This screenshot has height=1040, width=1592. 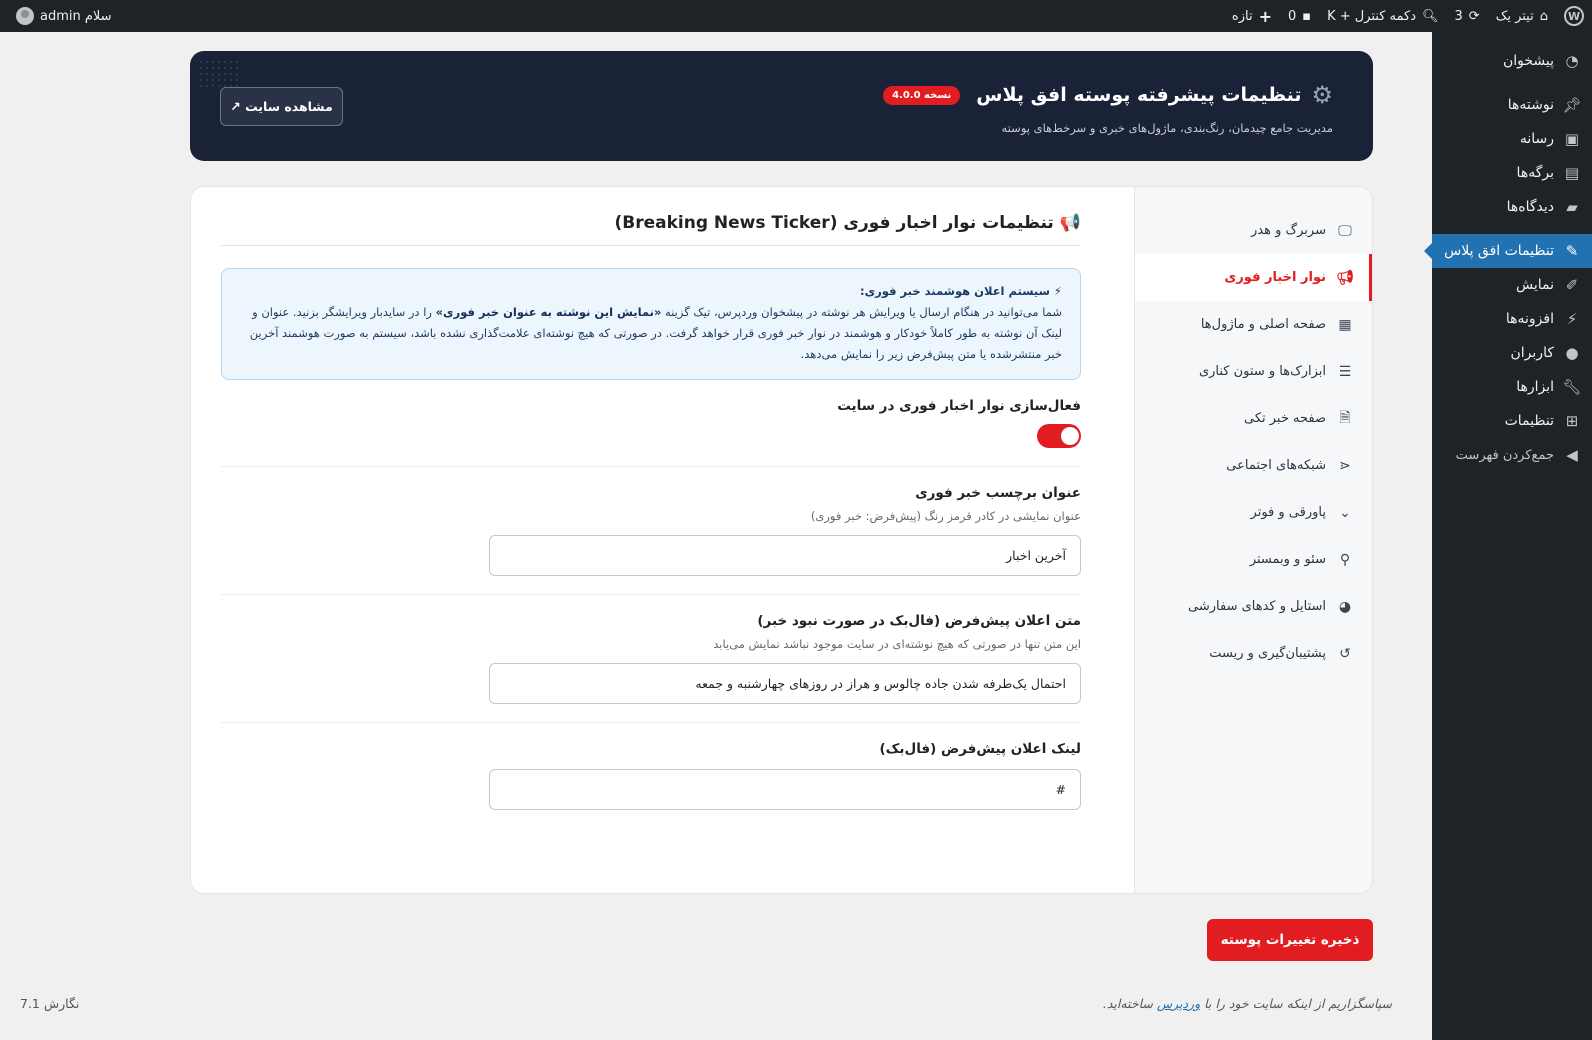 What do you see at coordinates (1299, 16) in the screenshot?
I see `comments-link: ▪ 0` at bounding box center [1299, 16].